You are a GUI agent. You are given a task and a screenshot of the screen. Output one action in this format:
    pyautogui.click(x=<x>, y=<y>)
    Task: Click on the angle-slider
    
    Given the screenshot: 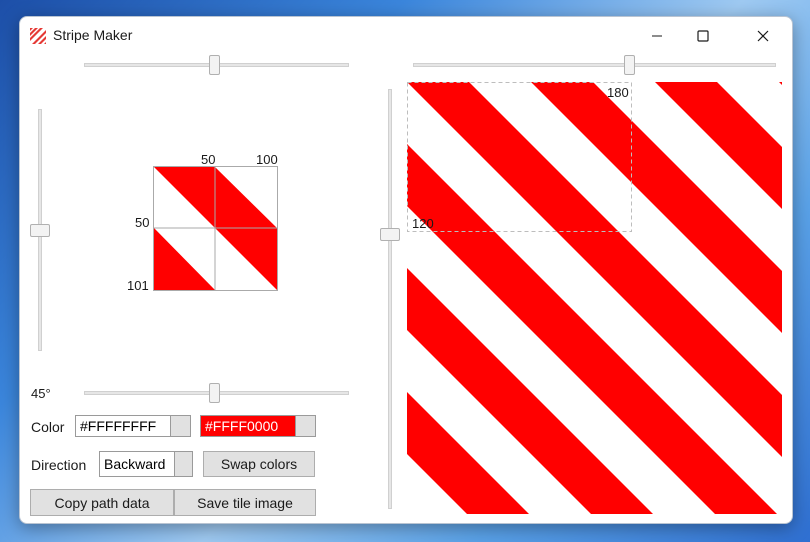 What is the action you would take?
    pyautogui.click(x=216, y=393)
    